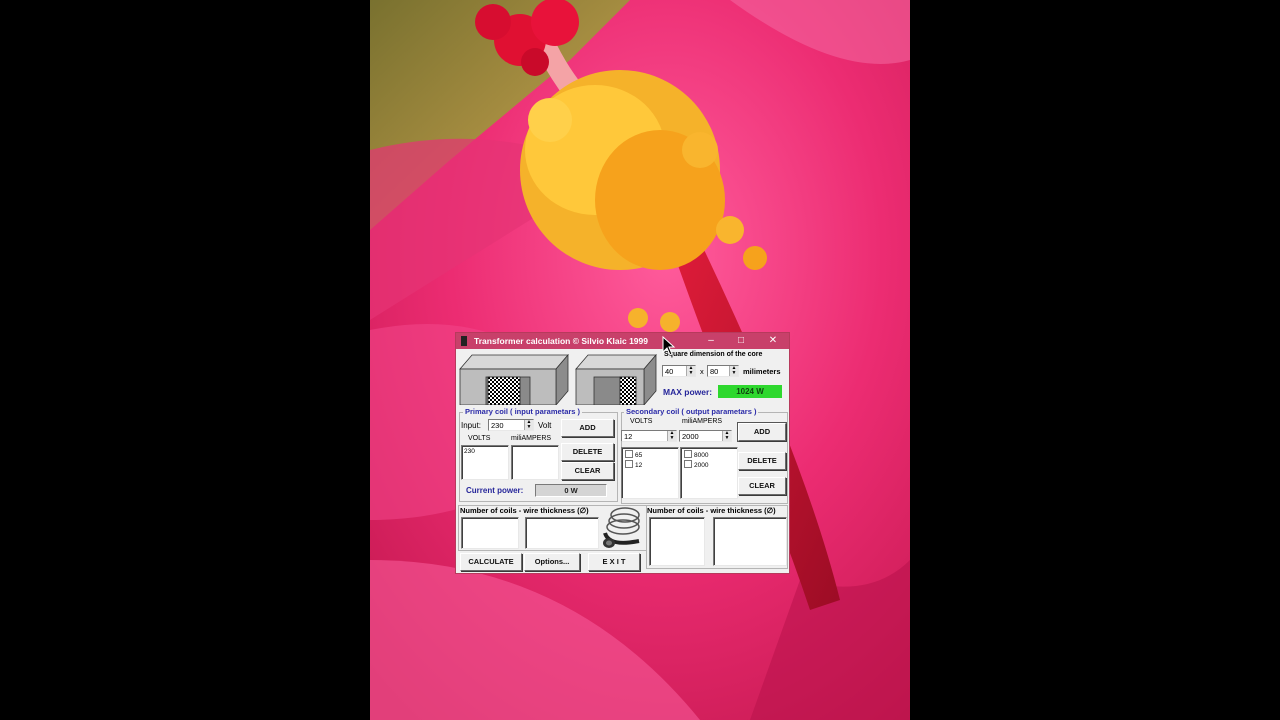 The height and width of the screenshot is (720, 1280). What do you see at coordinates (545, 425) in the screenshot?
I see `primary-volt-label: Volt` at bounding box center [545, 425].